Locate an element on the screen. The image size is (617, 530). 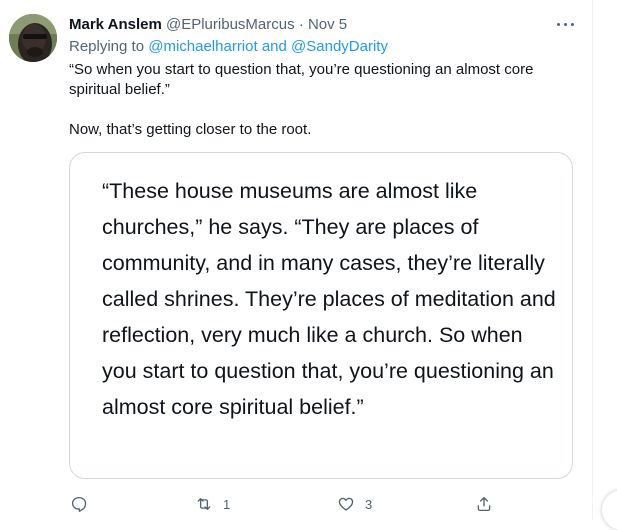
retweet-button: 1 is located at coordinates (212, 504).